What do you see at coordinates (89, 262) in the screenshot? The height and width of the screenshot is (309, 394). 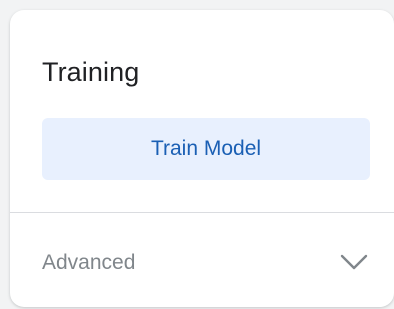 I see `advanced-label: Advanced` at bounding box center [89, 262].